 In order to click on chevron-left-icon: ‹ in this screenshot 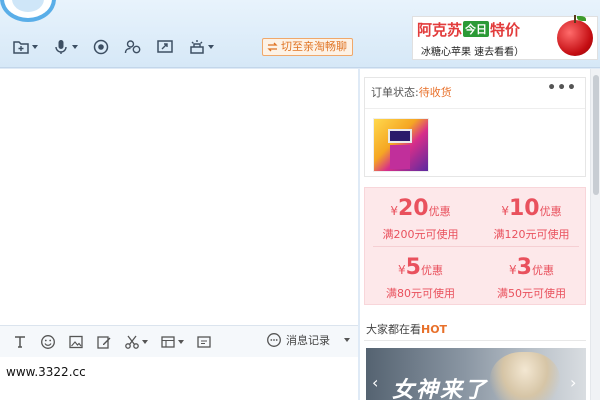, I will do `click(377, 383)`.